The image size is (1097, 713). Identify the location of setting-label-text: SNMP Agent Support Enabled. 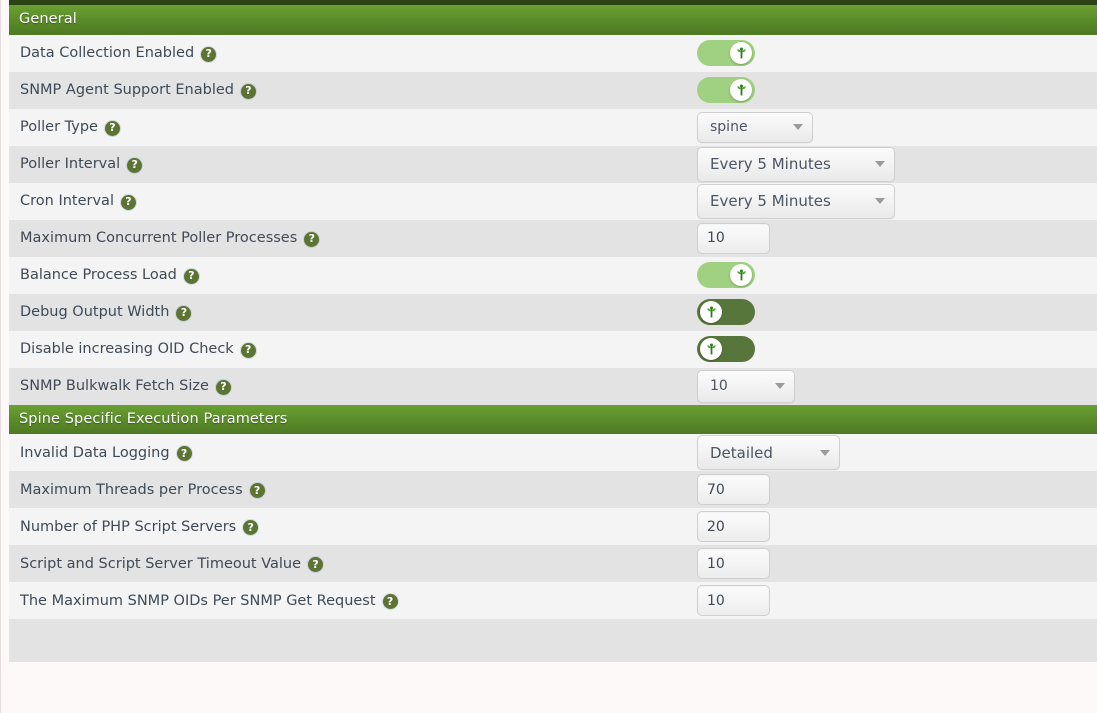
(127, 90).